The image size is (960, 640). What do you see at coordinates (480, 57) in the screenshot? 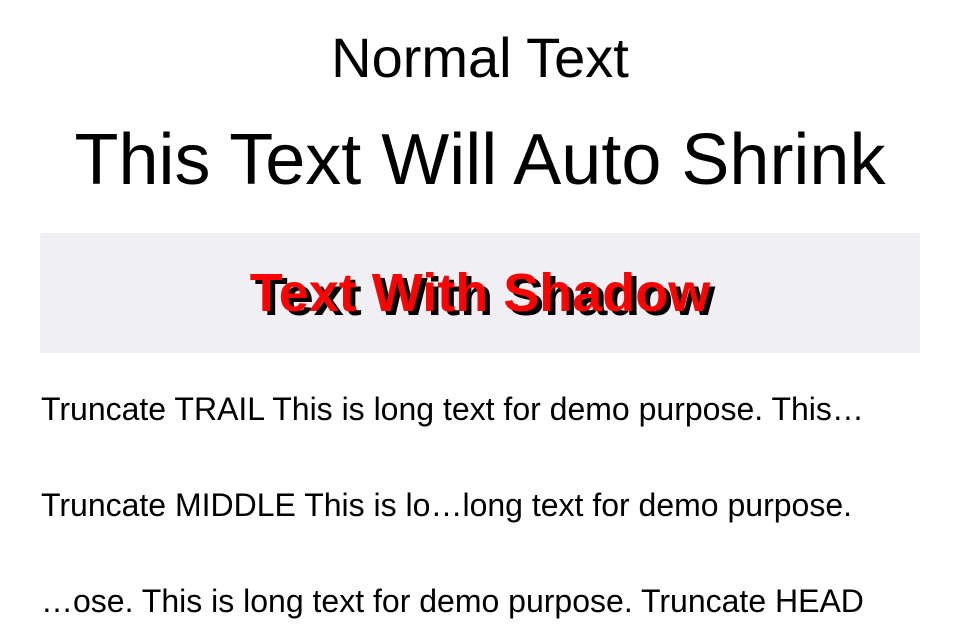
I see `normal-text-label: Normal Text` at bounding box center [480, 57].